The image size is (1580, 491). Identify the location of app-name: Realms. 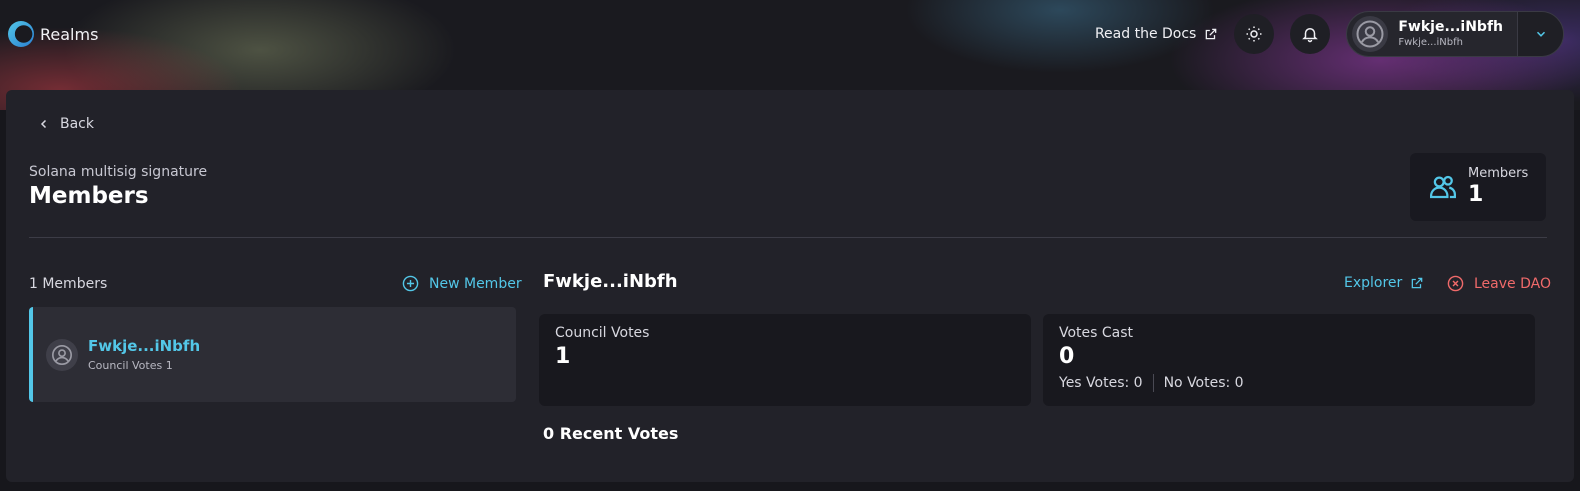
(69, 34).